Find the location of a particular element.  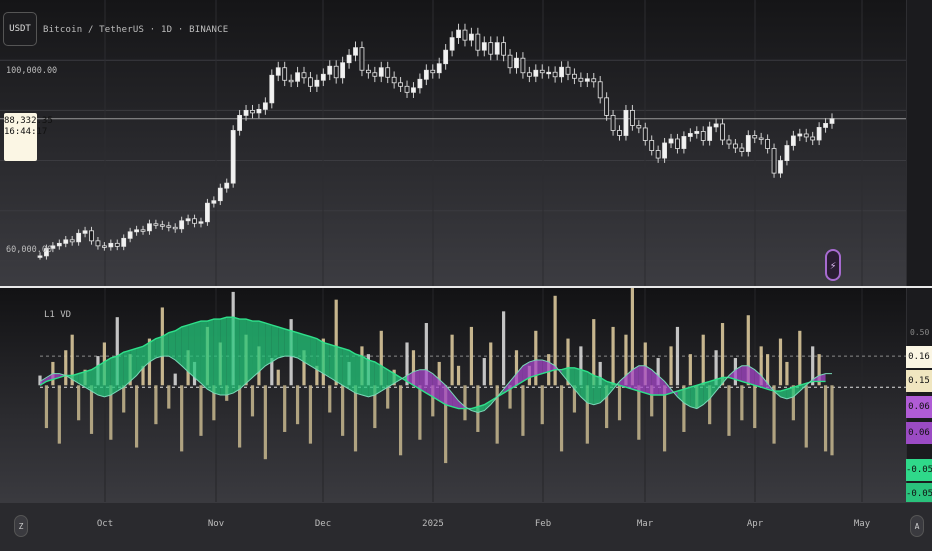

symbol-title: Bitcoin / TetherUS · 1D · BINANCE is located at coordinates (135, 30).